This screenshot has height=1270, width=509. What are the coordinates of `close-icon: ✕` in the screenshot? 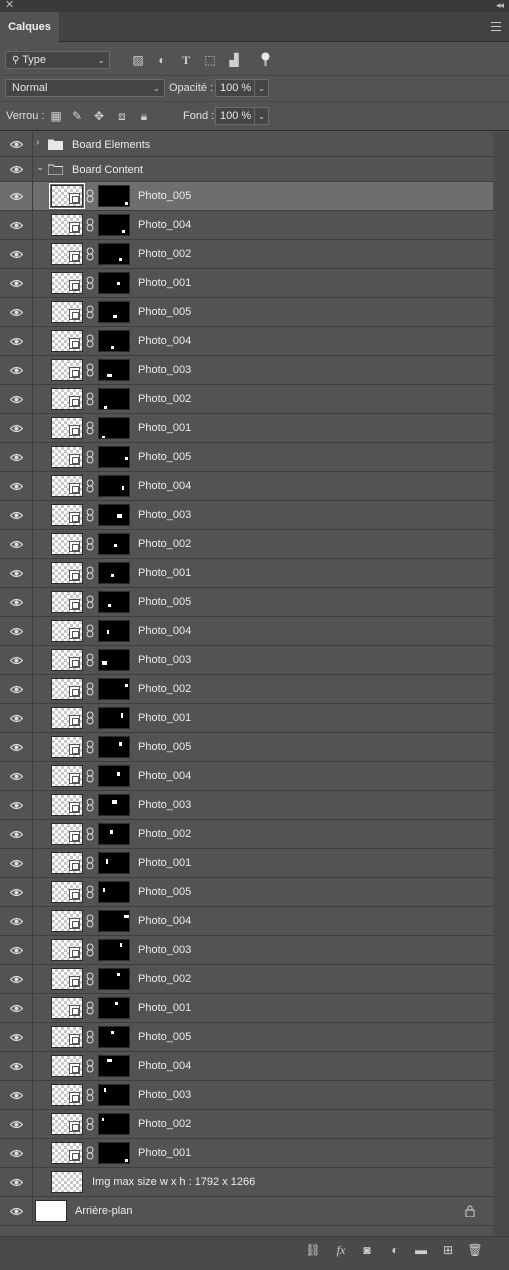 It's located at (9, 5).